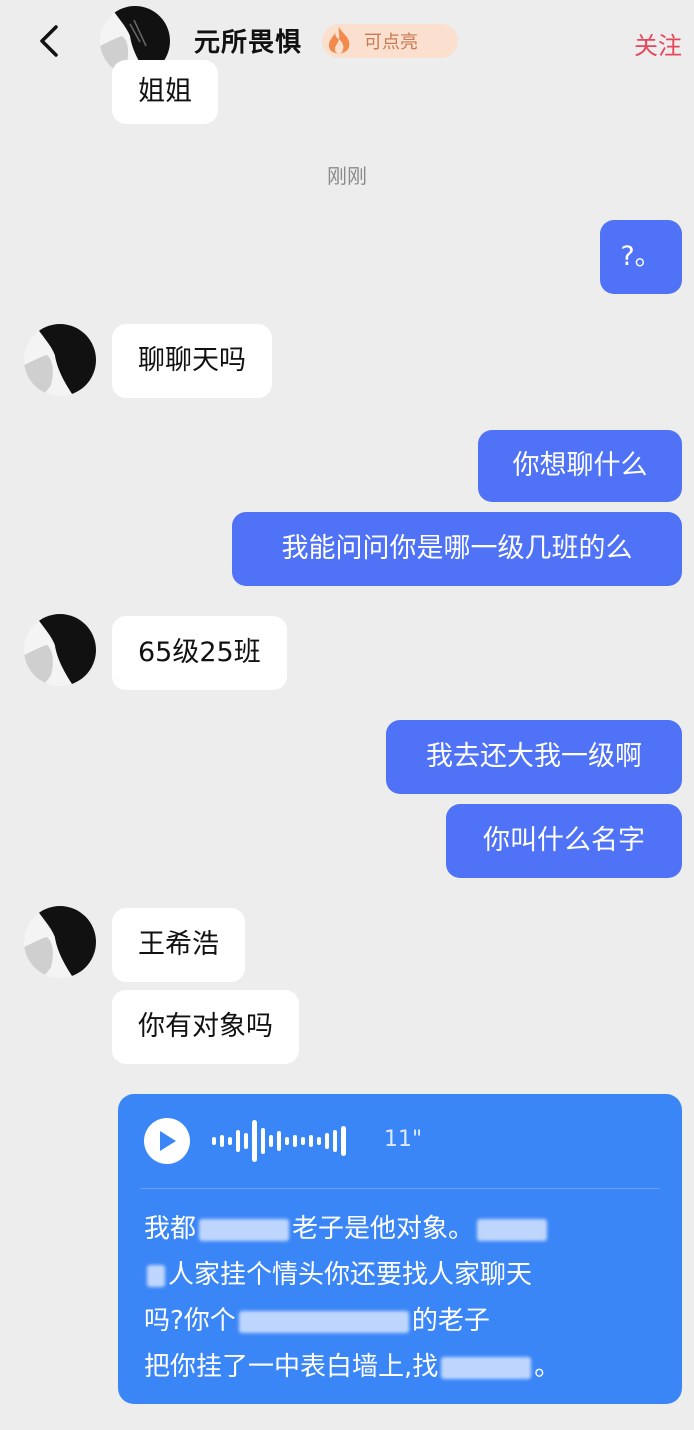 The image size is (694, 1430). I want to click on sent-message: 你想聊什么, so click(580, 466).